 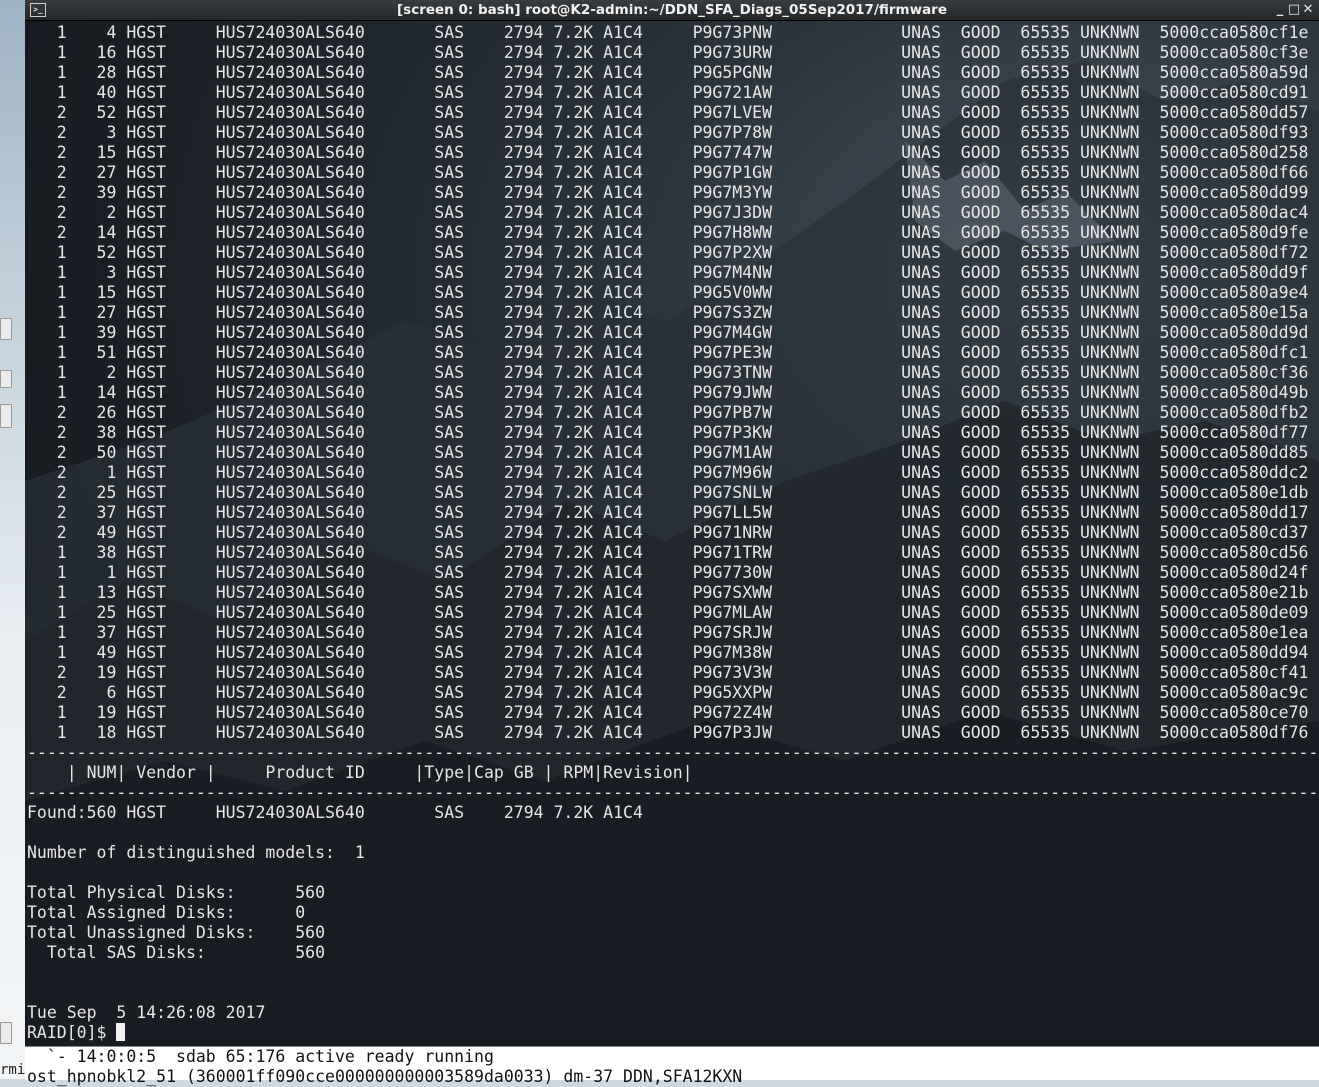 I want to click on close-button: ✕, so click(x=1308, y=10).